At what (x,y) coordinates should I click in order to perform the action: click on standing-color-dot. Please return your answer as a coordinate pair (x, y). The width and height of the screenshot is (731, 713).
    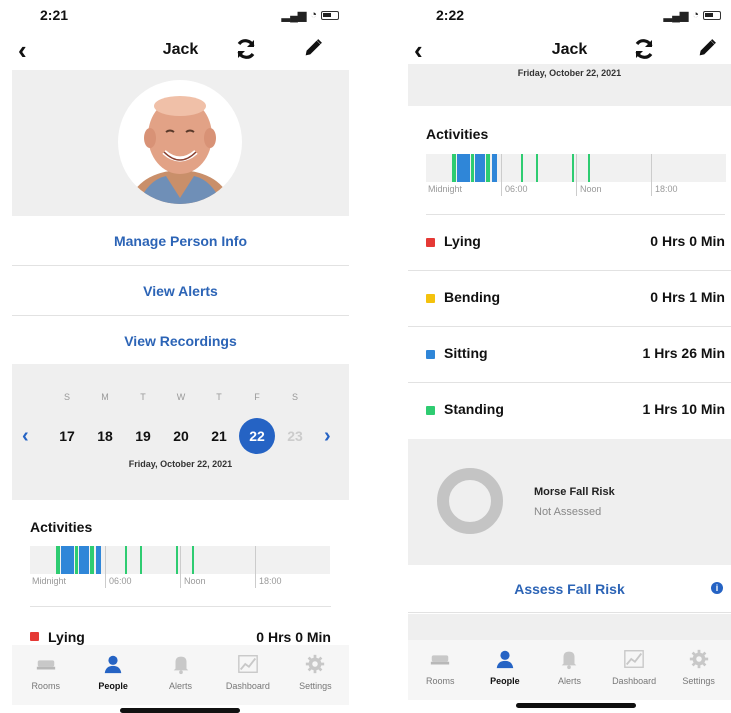
    Looking at the image, I should click on (430, 410).